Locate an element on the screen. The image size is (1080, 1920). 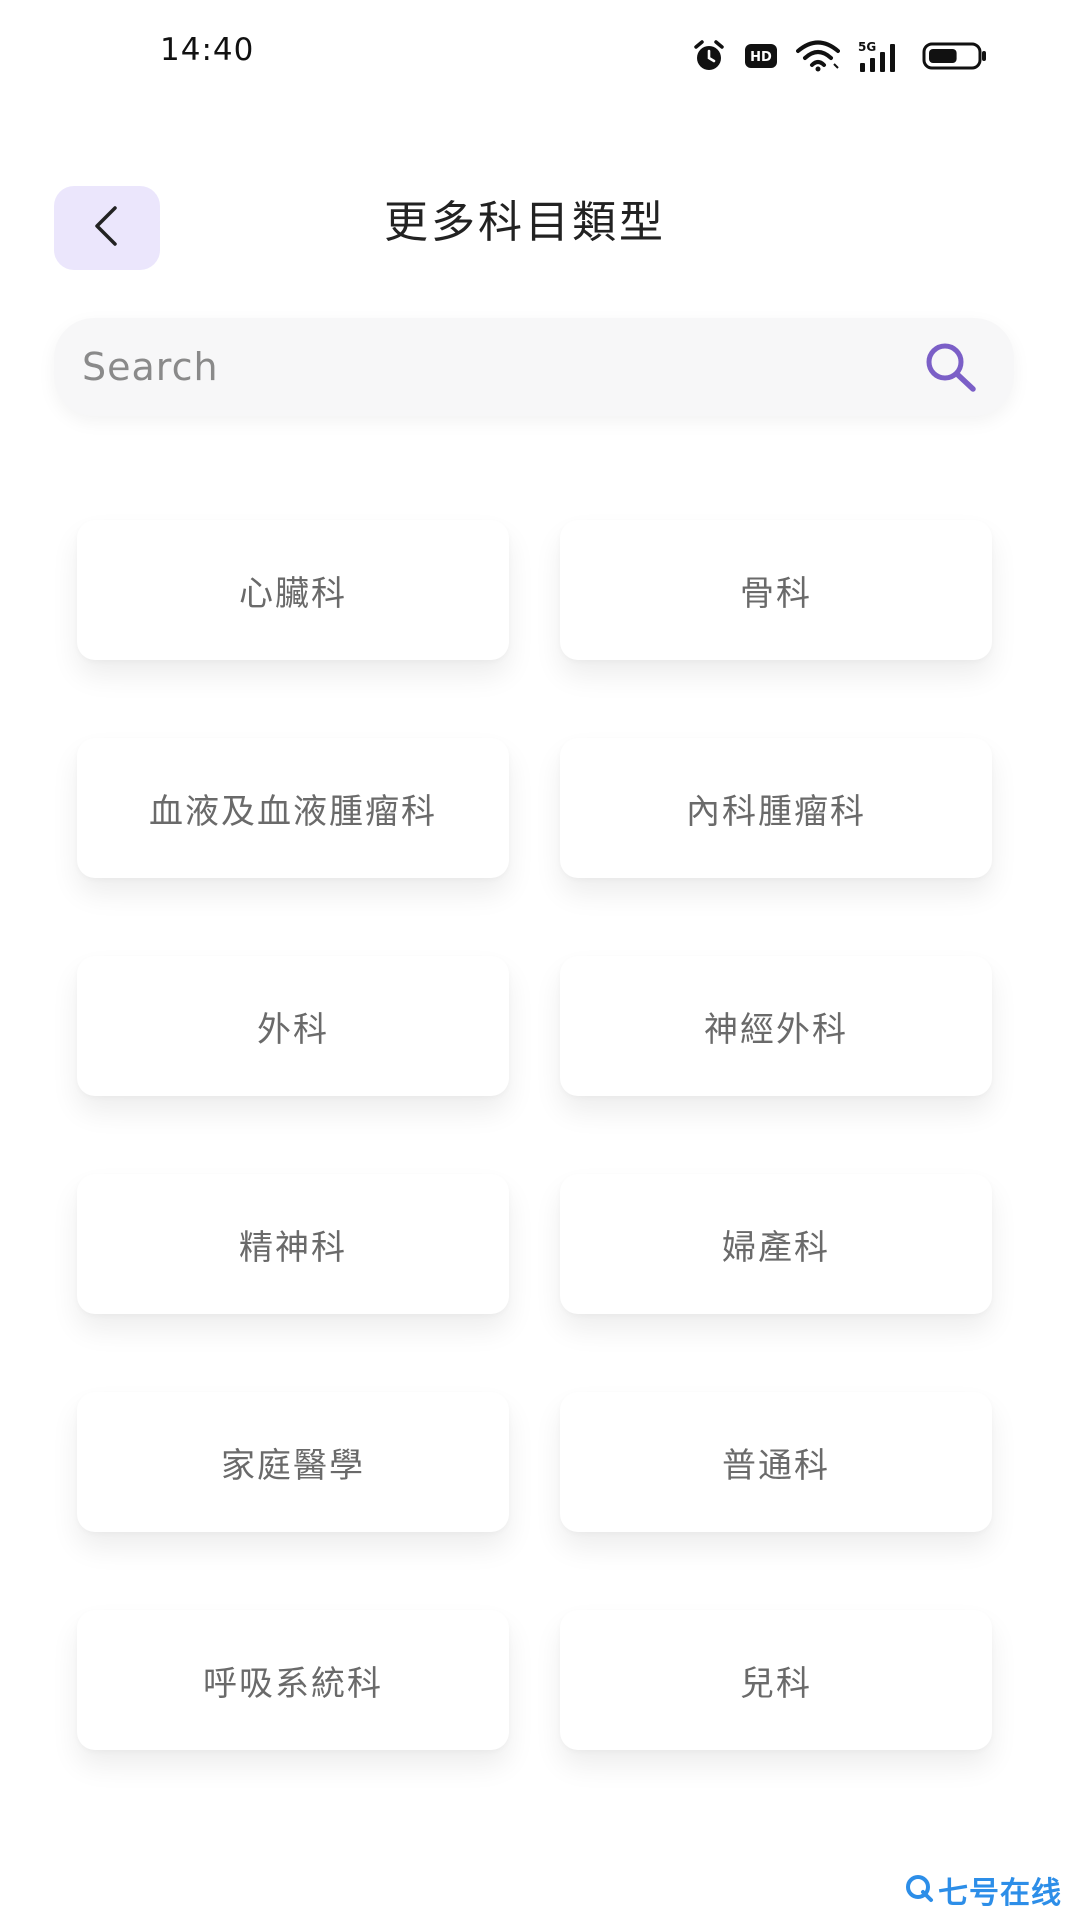
alarm-icon is located at coordinates (709, 56).